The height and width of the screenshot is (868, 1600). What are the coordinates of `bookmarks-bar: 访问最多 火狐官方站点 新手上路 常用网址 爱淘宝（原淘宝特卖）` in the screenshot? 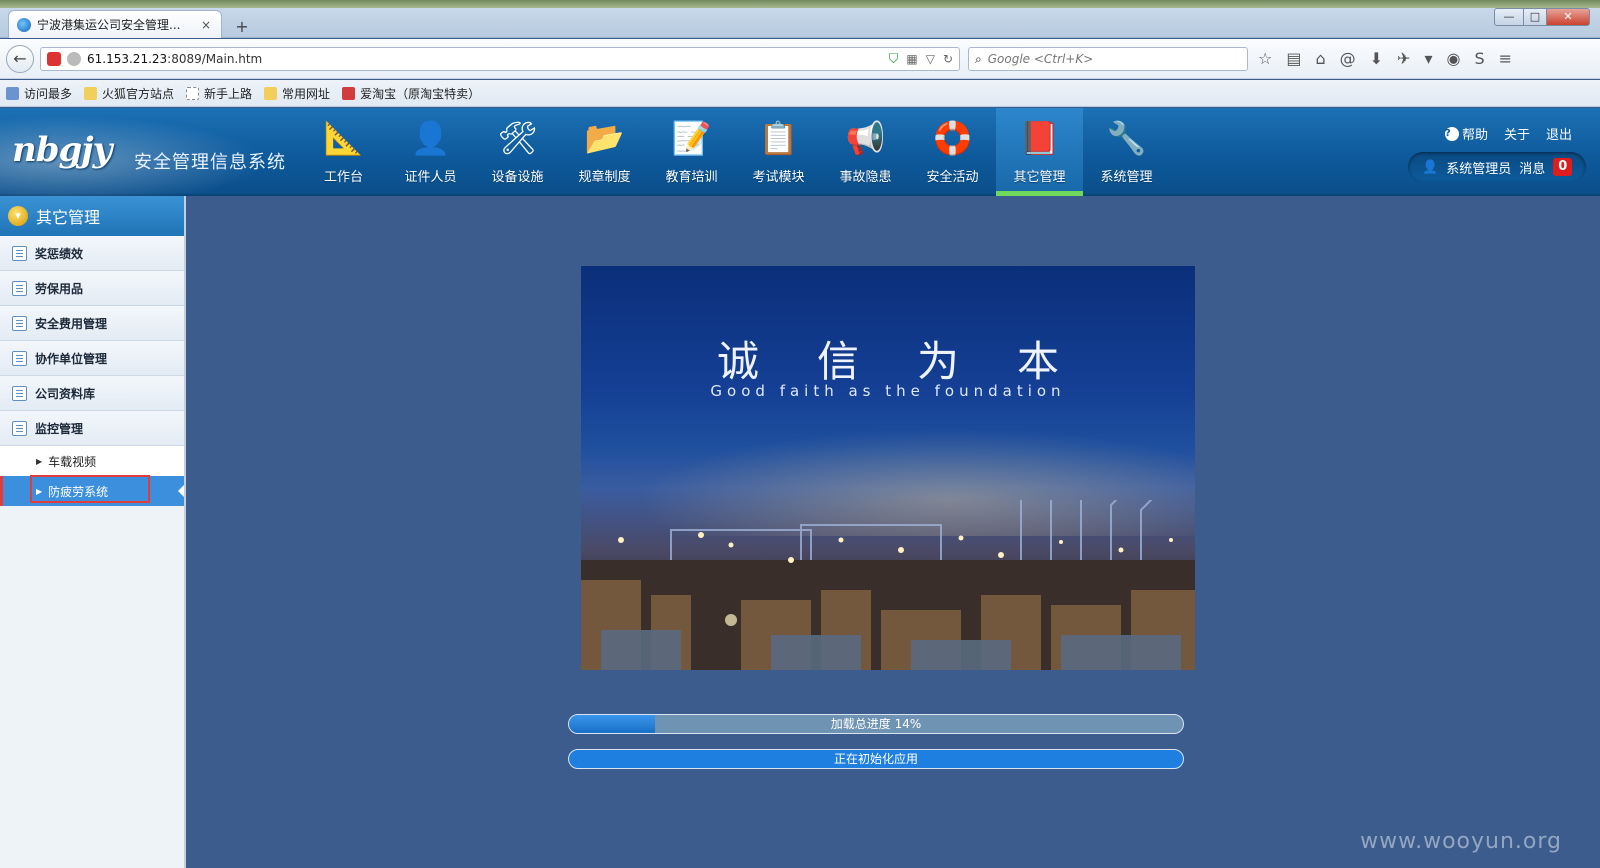 It's located at (800, 93).